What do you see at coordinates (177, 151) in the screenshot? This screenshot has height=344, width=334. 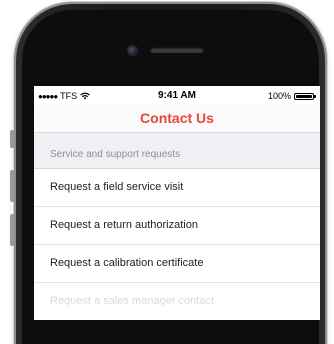 I see `section-header: Service and support requests` at bounding box center [177, 151].